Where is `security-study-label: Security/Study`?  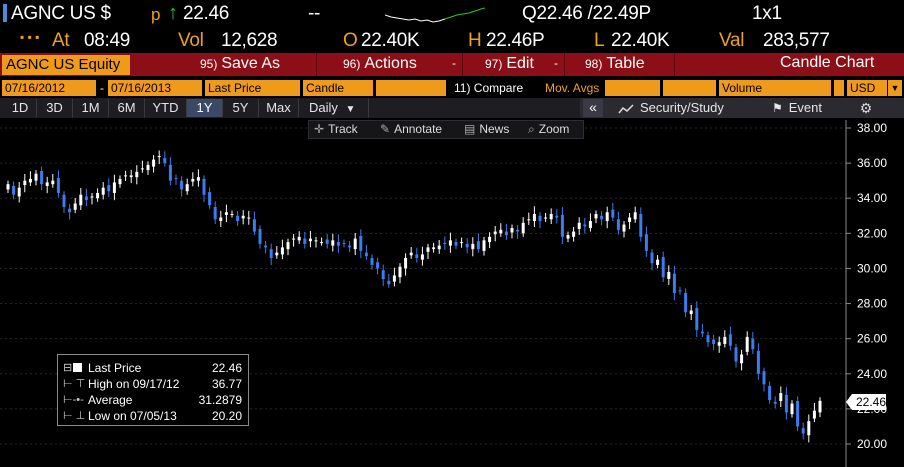
security-study-label: Security/Study is located at coordinates (682, 107).